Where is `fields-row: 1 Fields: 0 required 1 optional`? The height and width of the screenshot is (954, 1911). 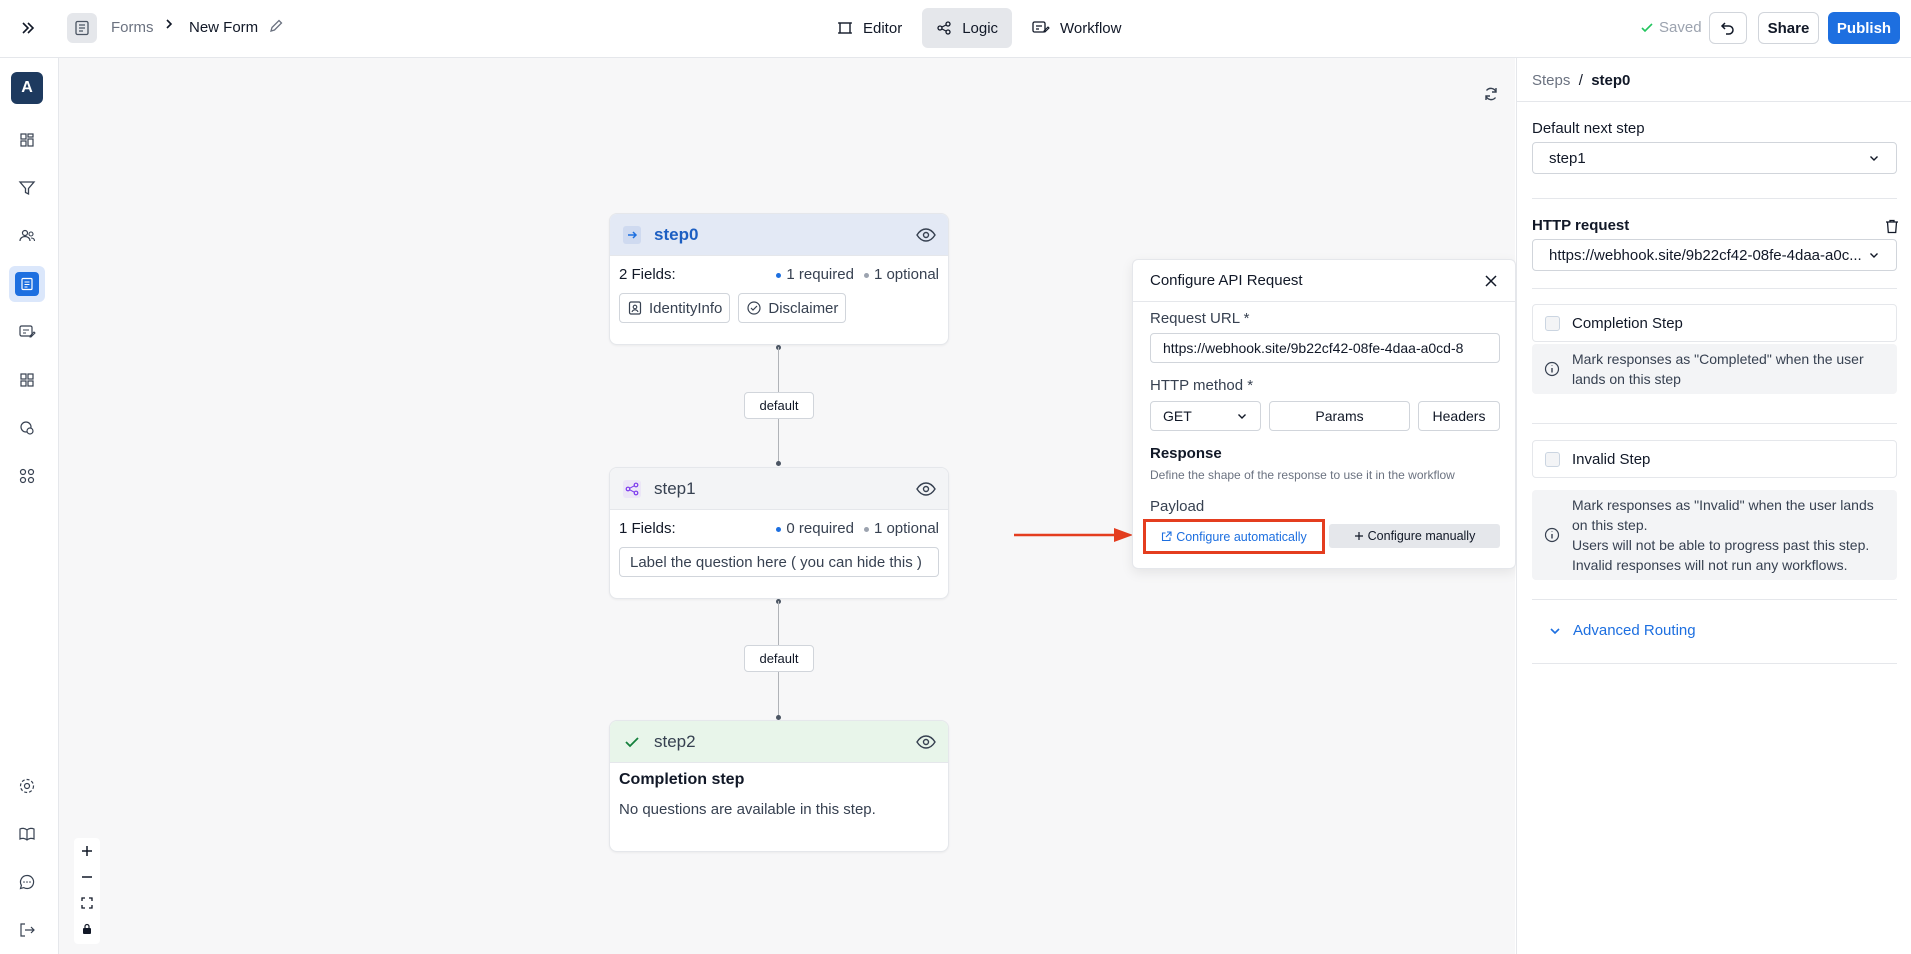
fields-row: 1 Fields: 0 required 1 optional is located at coordinates (779, 528).